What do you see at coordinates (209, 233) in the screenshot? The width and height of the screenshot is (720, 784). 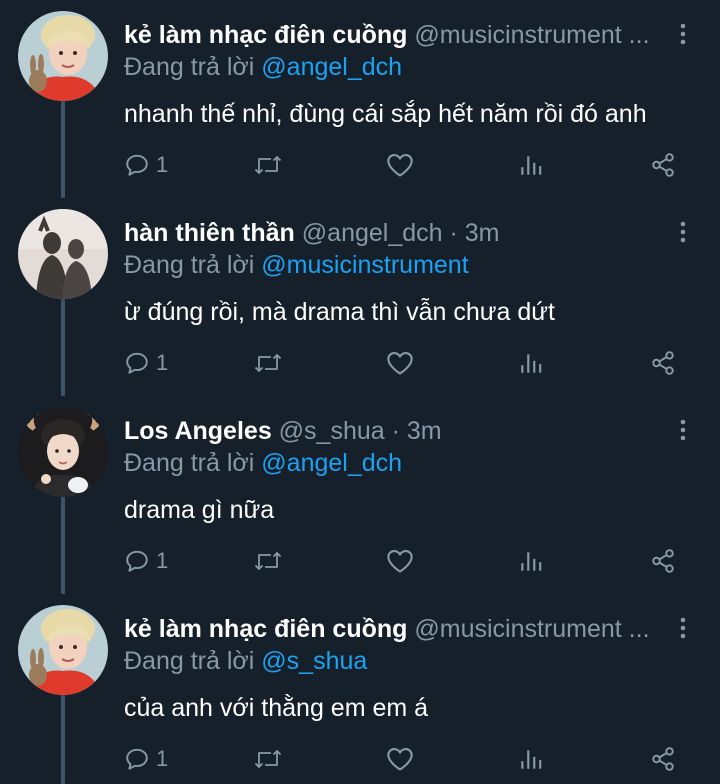 I see `display-name: hàn thiên thần` at bounding box center [209, 233].